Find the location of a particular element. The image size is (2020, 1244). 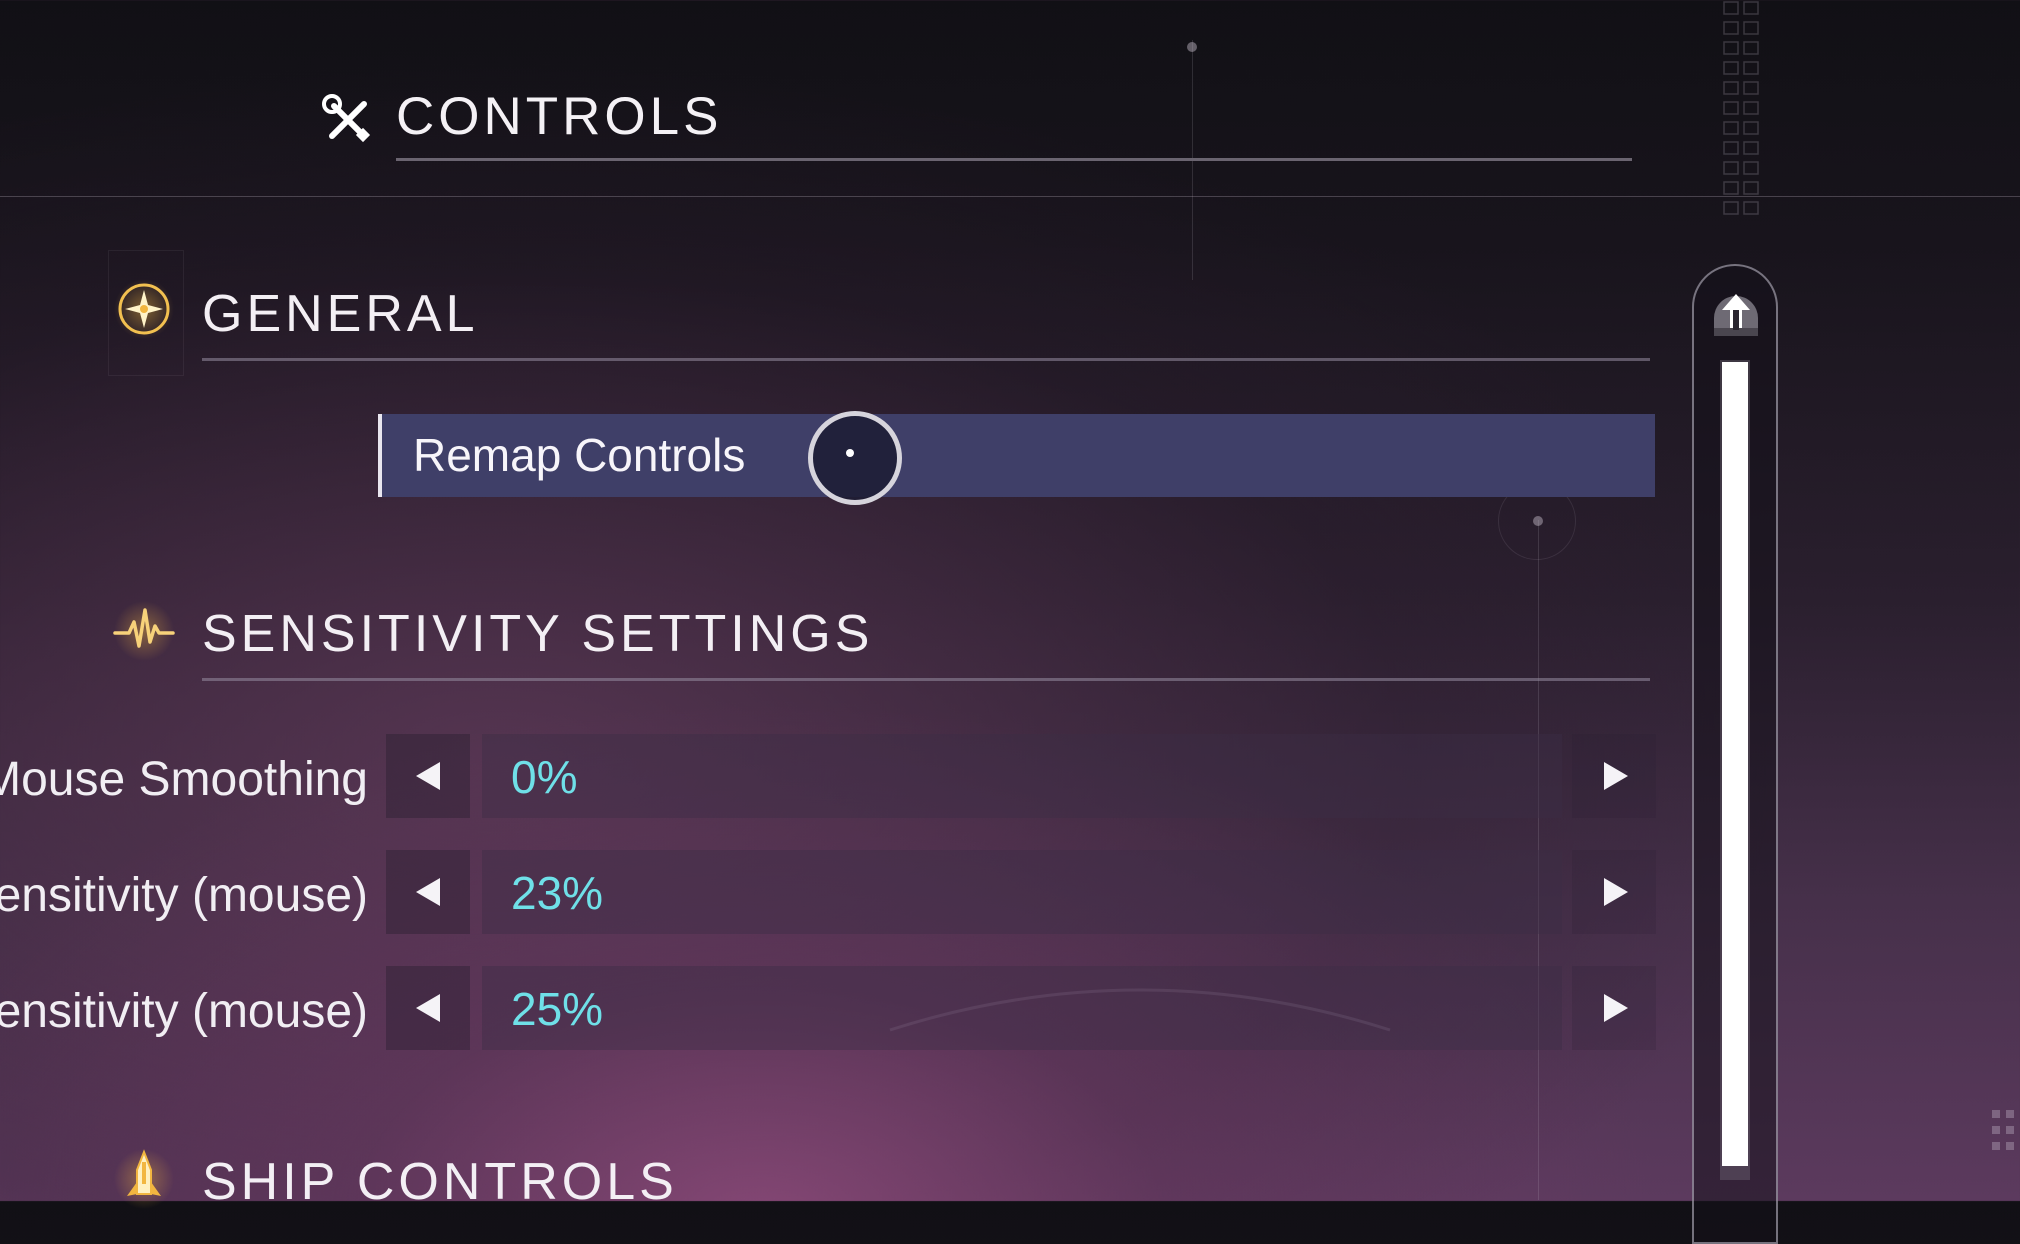

page-title: CONTROLS is located at coordinates (559, 116).